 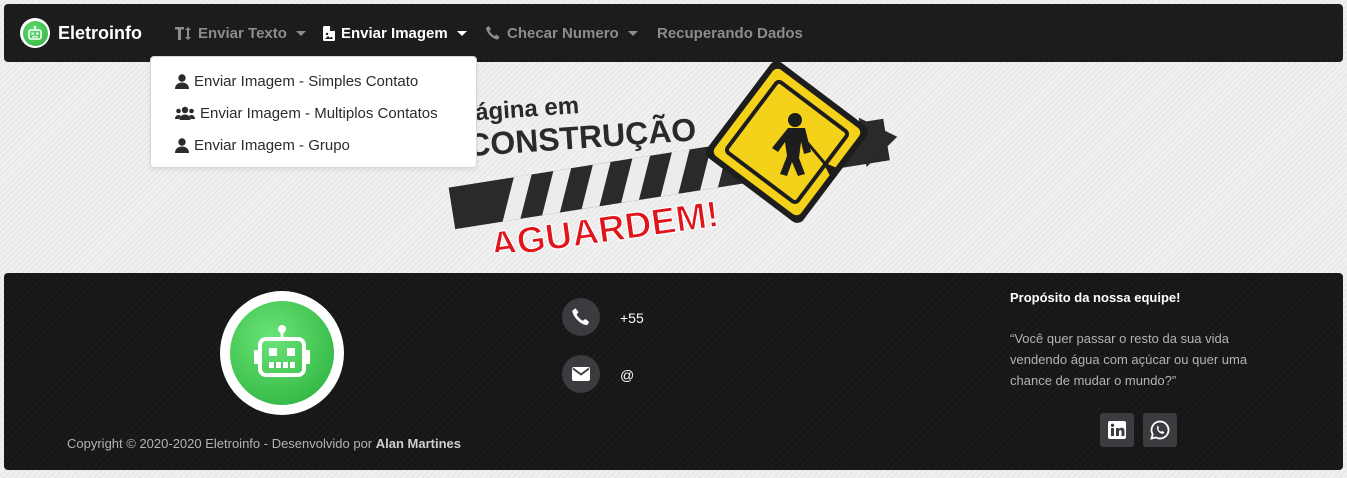 I want to click on nav-checar-numero: Checar Numero, so click(x=561, y=33).